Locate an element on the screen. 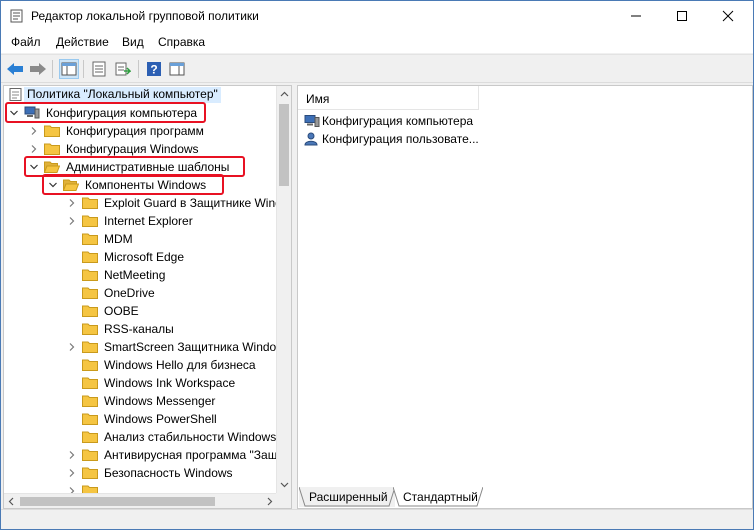 This screenshot has height=530, width=754. tree-item-software-settings: Конфигурация программ is located at coordinates (141, 131).